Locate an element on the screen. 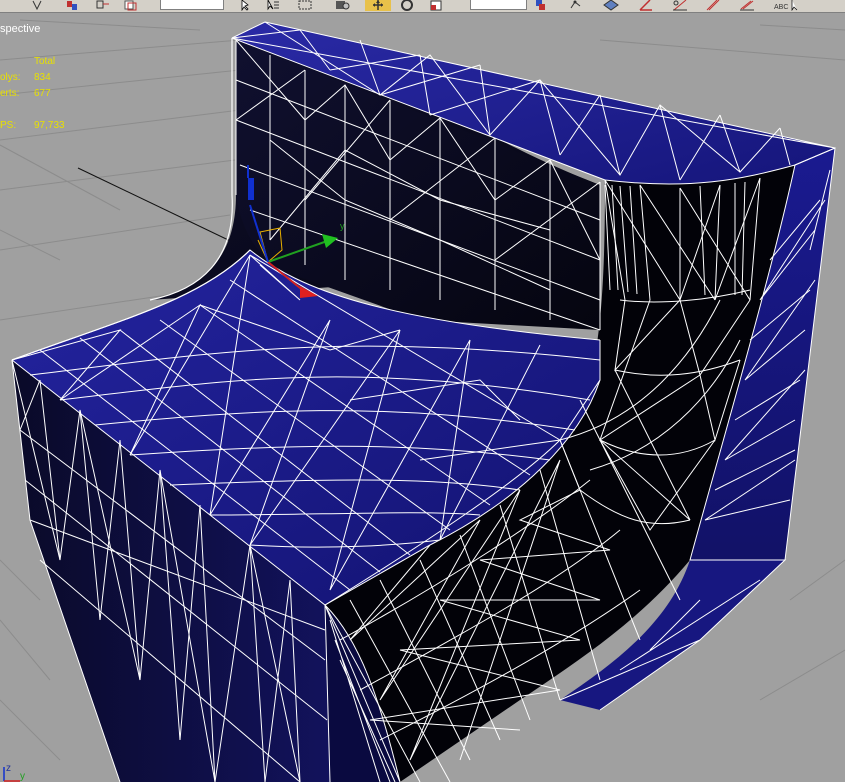 The height and width of the screenshot is (782, 845). stats-header: Total is located at coordinates (45, 61).